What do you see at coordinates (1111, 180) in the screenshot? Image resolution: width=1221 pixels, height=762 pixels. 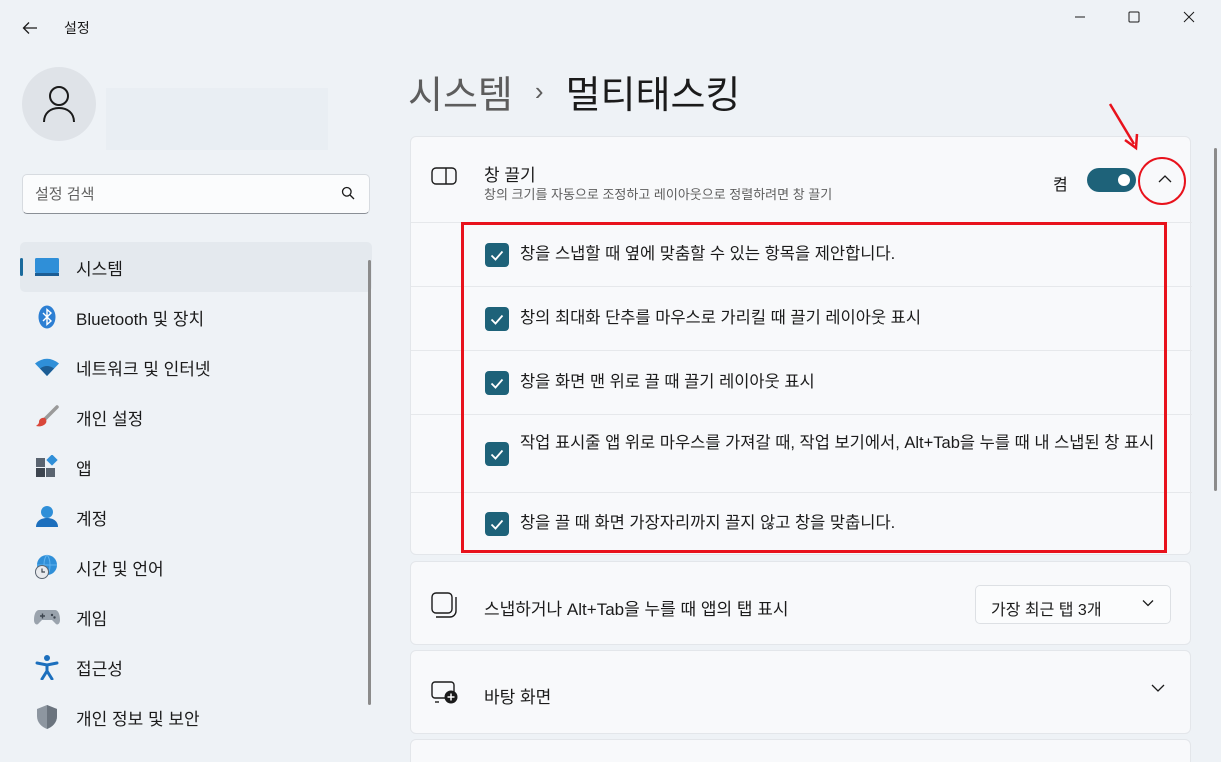 I see `snap-windows-toggle` at bounding box center [1111, 180].